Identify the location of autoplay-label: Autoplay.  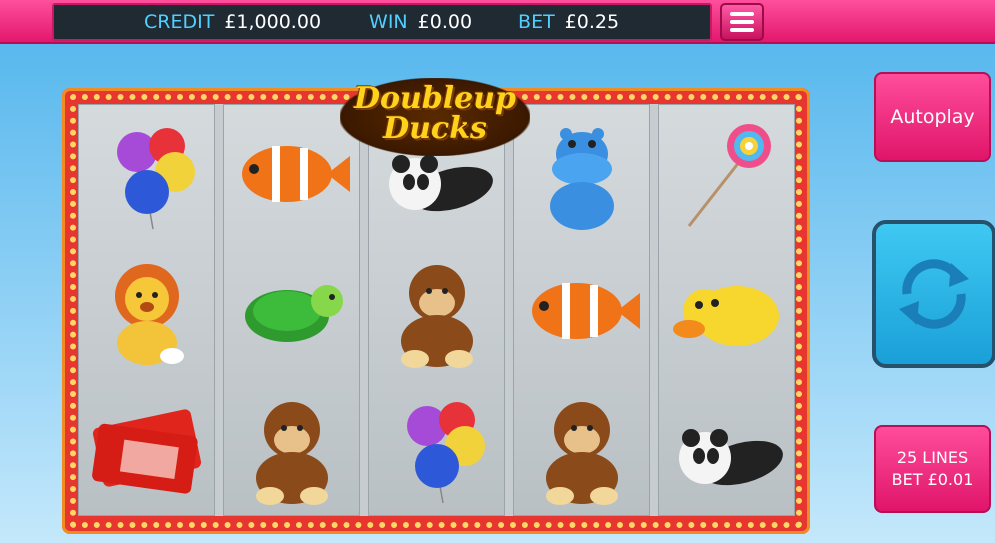
(932, 117).